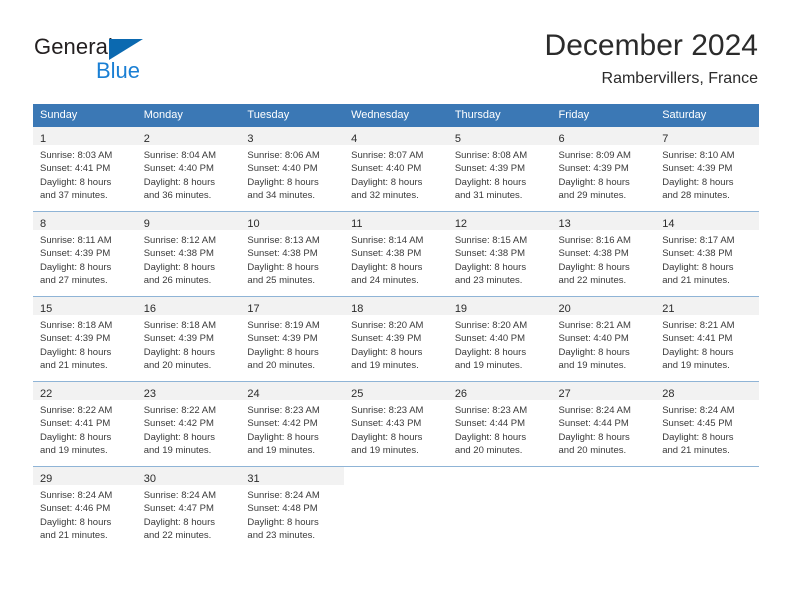 Image resolution: width=792 pixels, height=612 pixels. Describe the element at coordinates (387, 240) in the screenshot. I see `sunrise-text: Sunrise: 8:14 AM` at that location.